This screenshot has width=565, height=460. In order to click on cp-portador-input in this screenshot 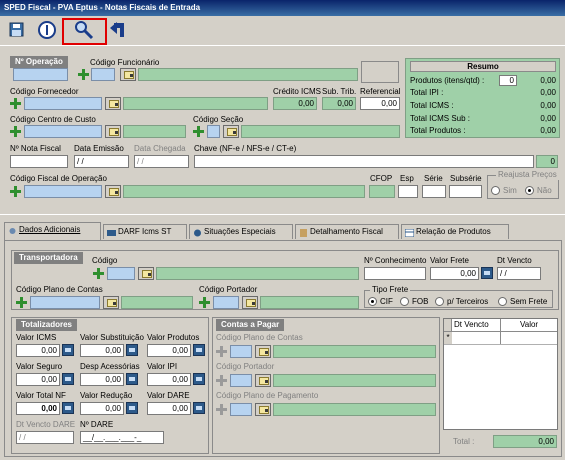, I will do `click(241, 380)`.